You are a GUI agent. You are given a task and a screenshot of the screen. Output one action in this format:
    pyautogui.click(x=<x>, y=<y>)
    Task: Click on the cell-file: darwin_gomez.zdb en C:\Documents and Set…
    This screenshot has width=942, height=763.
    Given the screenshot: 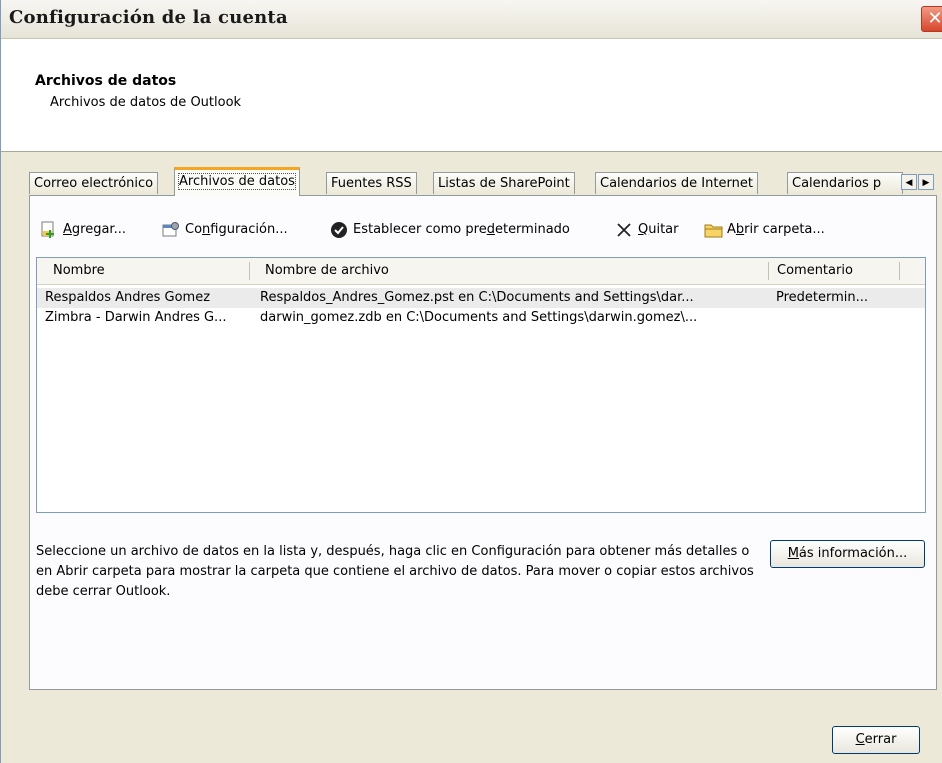 What is the action you would take?
    pyautogui.click(x=479, y=317)
    